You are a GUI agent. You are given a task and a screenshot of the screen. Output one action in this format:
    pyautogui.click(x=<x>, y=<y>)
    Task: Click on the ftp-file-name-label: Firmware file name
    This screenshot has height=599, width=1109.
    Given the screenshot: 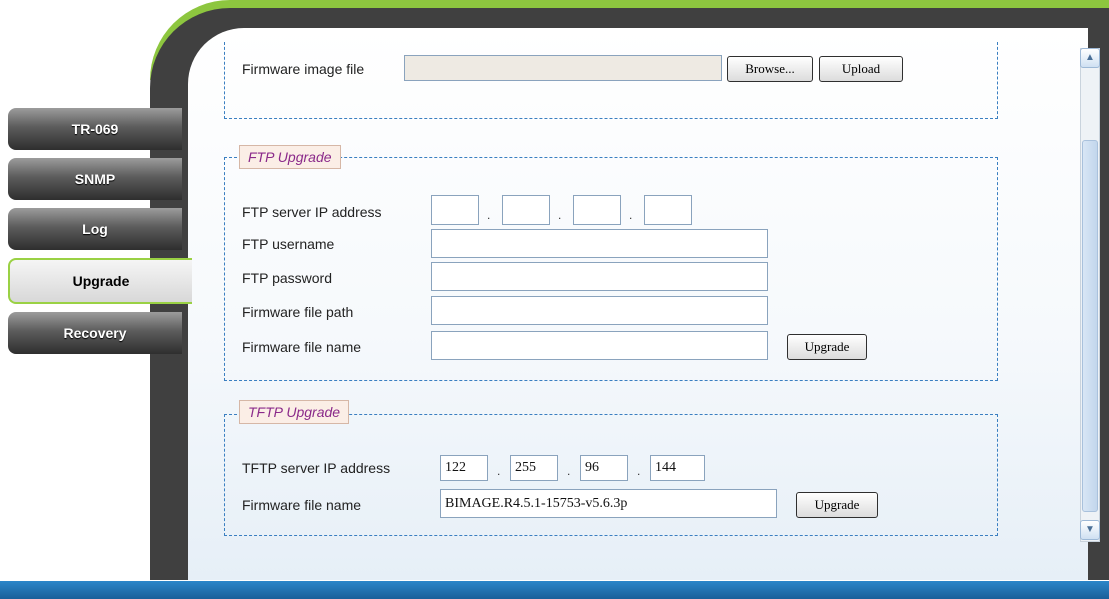 What is the action you would take?
    pyautogui.click(x=302, y=347)
    